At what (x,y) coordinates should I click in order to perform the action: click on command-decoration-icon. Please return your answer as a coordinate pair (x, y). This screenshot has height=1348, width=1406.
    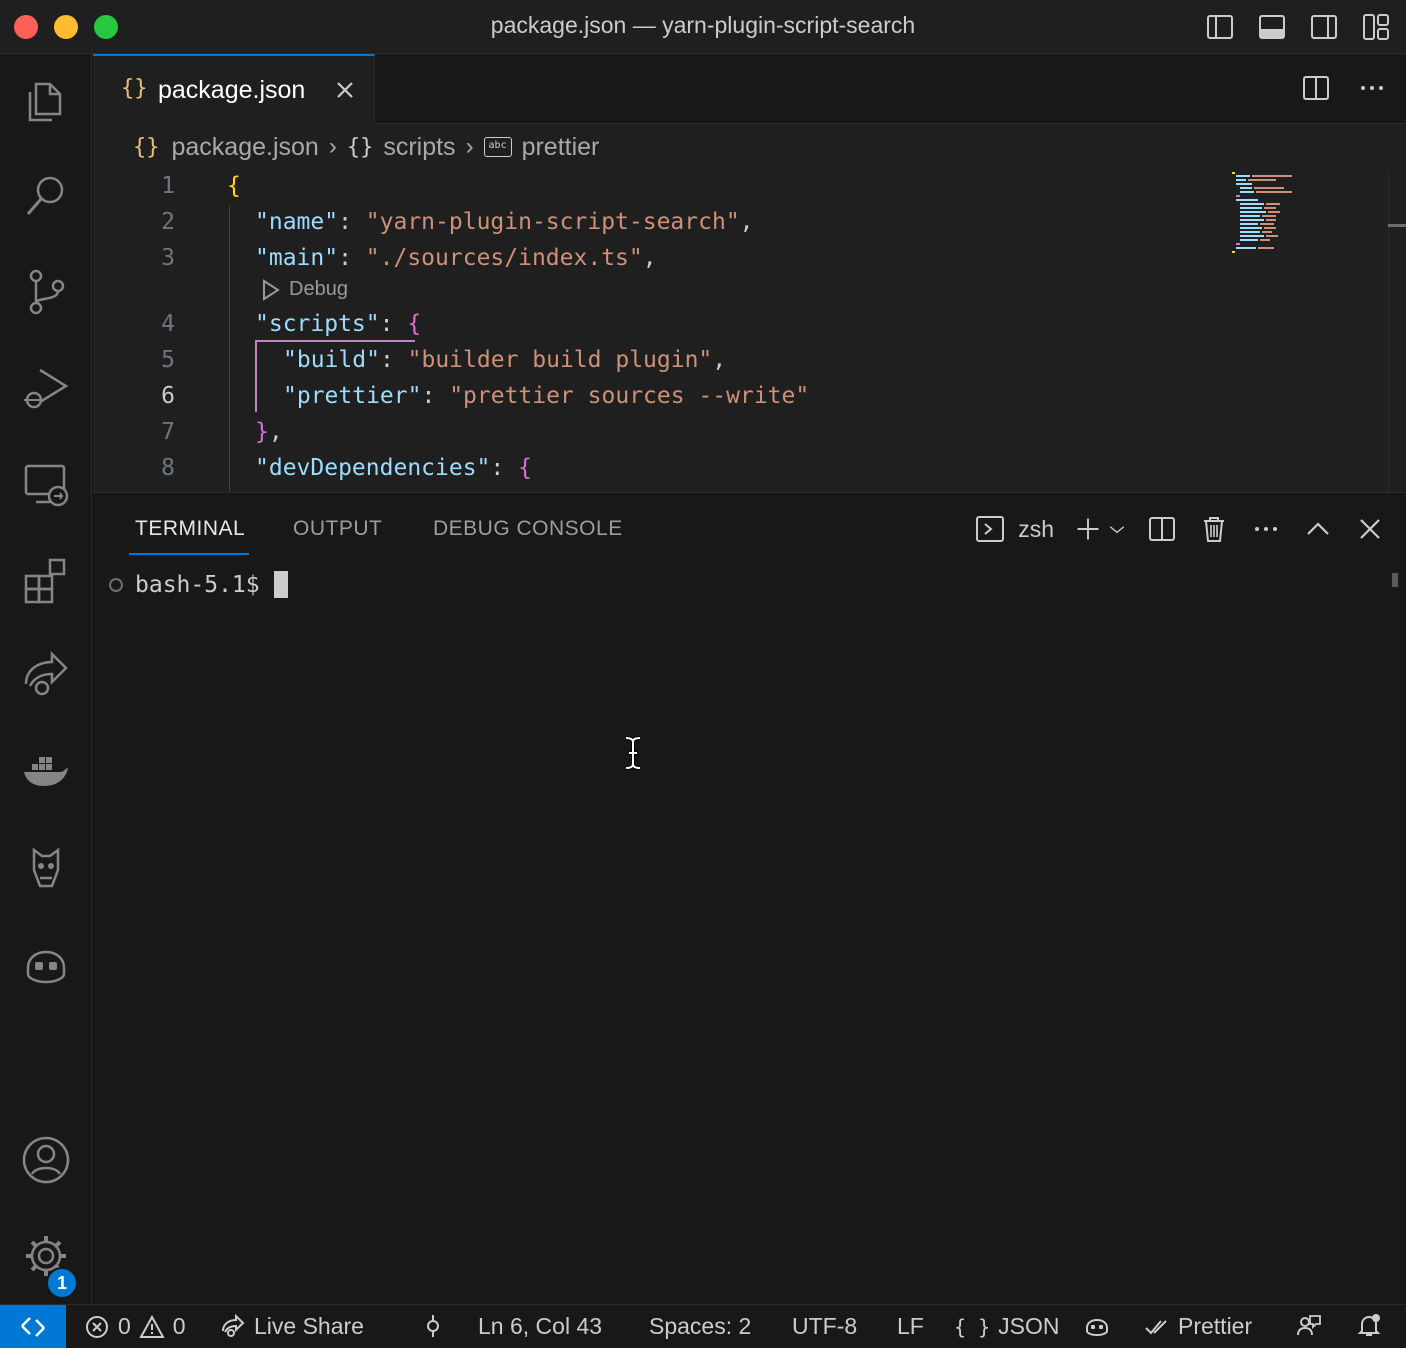
    Looking at the image, I should click on (116, 584).